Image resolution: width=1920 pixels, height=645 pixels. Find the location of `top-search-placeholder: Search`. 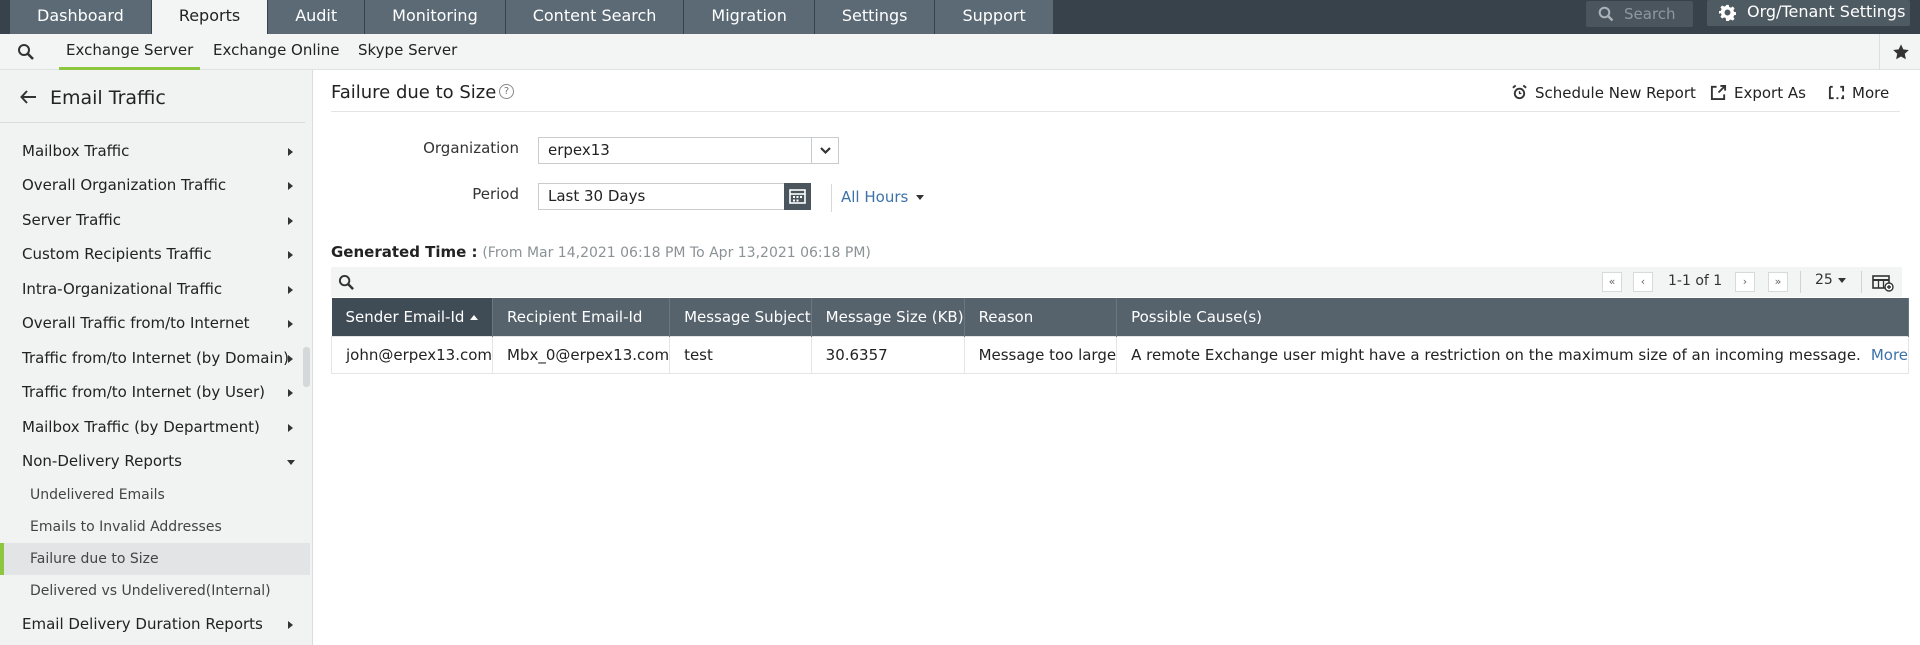

top-search-placeholder: Search is located at coordinates (1650, 14).